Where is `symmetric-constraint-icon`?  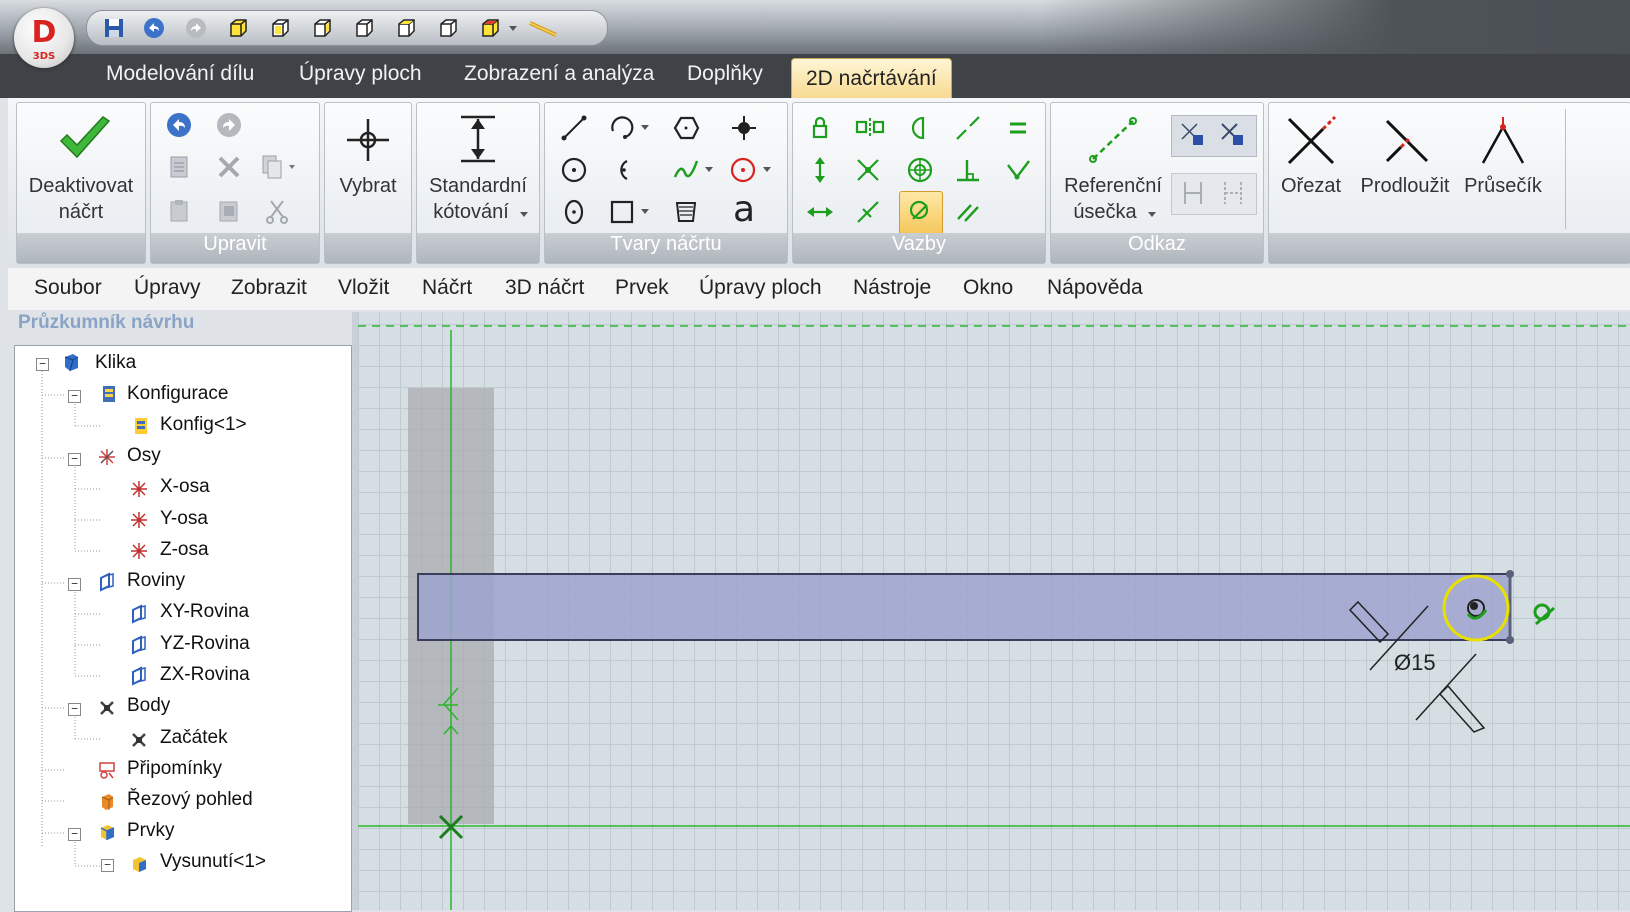 symmetric-constraint-icon is located at coordinates (870, 128).